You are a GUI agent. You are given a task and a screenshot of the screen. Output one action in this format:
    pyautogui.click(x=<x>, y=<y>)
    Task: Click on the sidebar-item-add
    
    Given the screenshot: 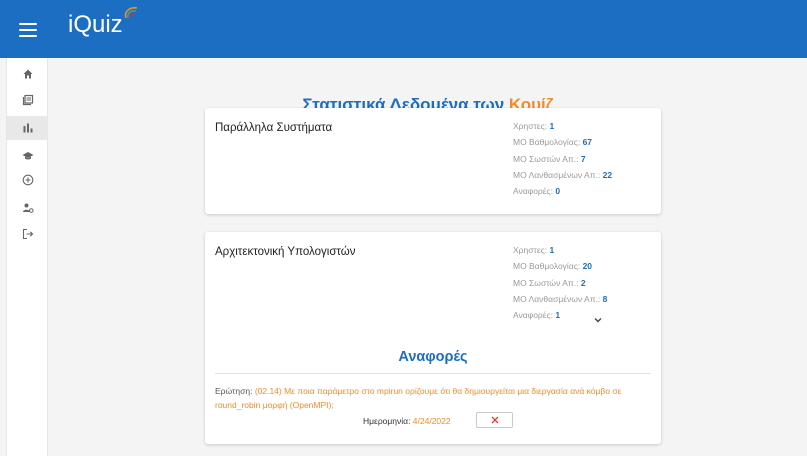 What is the action you would take?
    pyautogui.click(x=27, y=180)
    